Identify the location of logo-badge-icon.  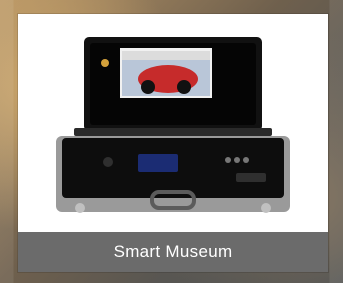
(105, 63).